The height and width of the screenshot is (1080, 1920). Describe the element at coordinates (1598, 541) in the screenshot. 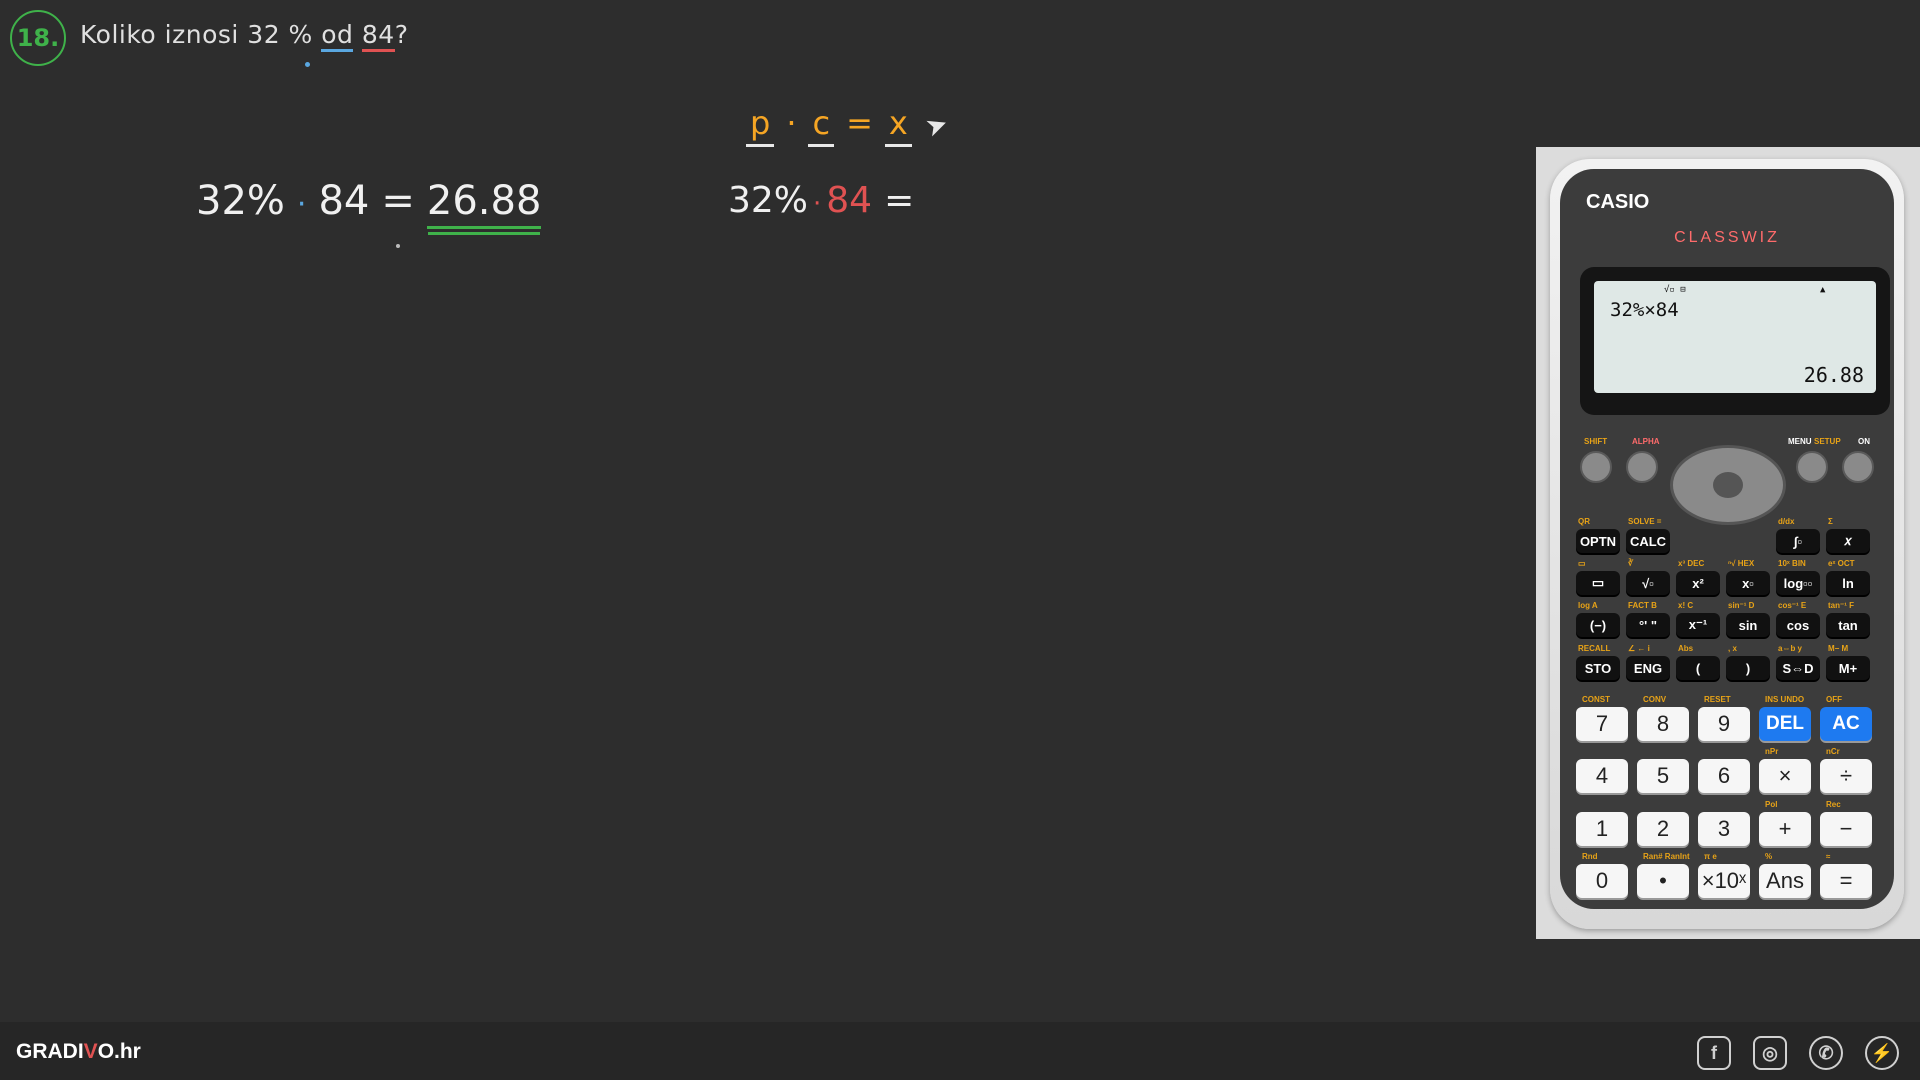

I see `fn-key: OPTN` at that location.